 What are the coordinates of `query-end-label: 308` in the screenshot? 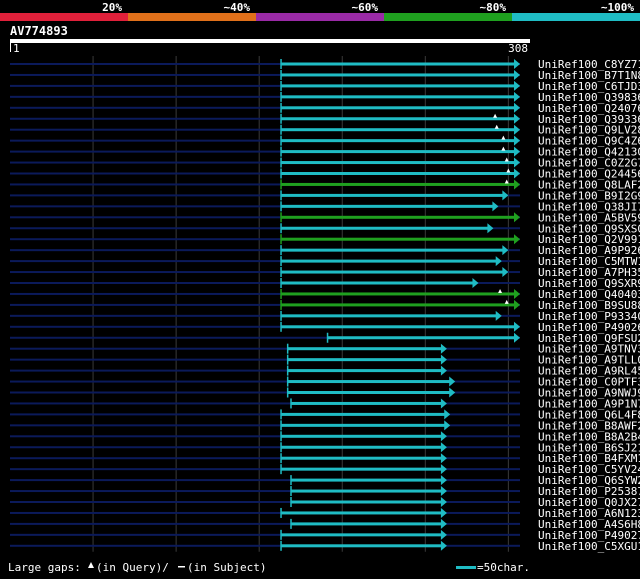 It's located at (518, 48).